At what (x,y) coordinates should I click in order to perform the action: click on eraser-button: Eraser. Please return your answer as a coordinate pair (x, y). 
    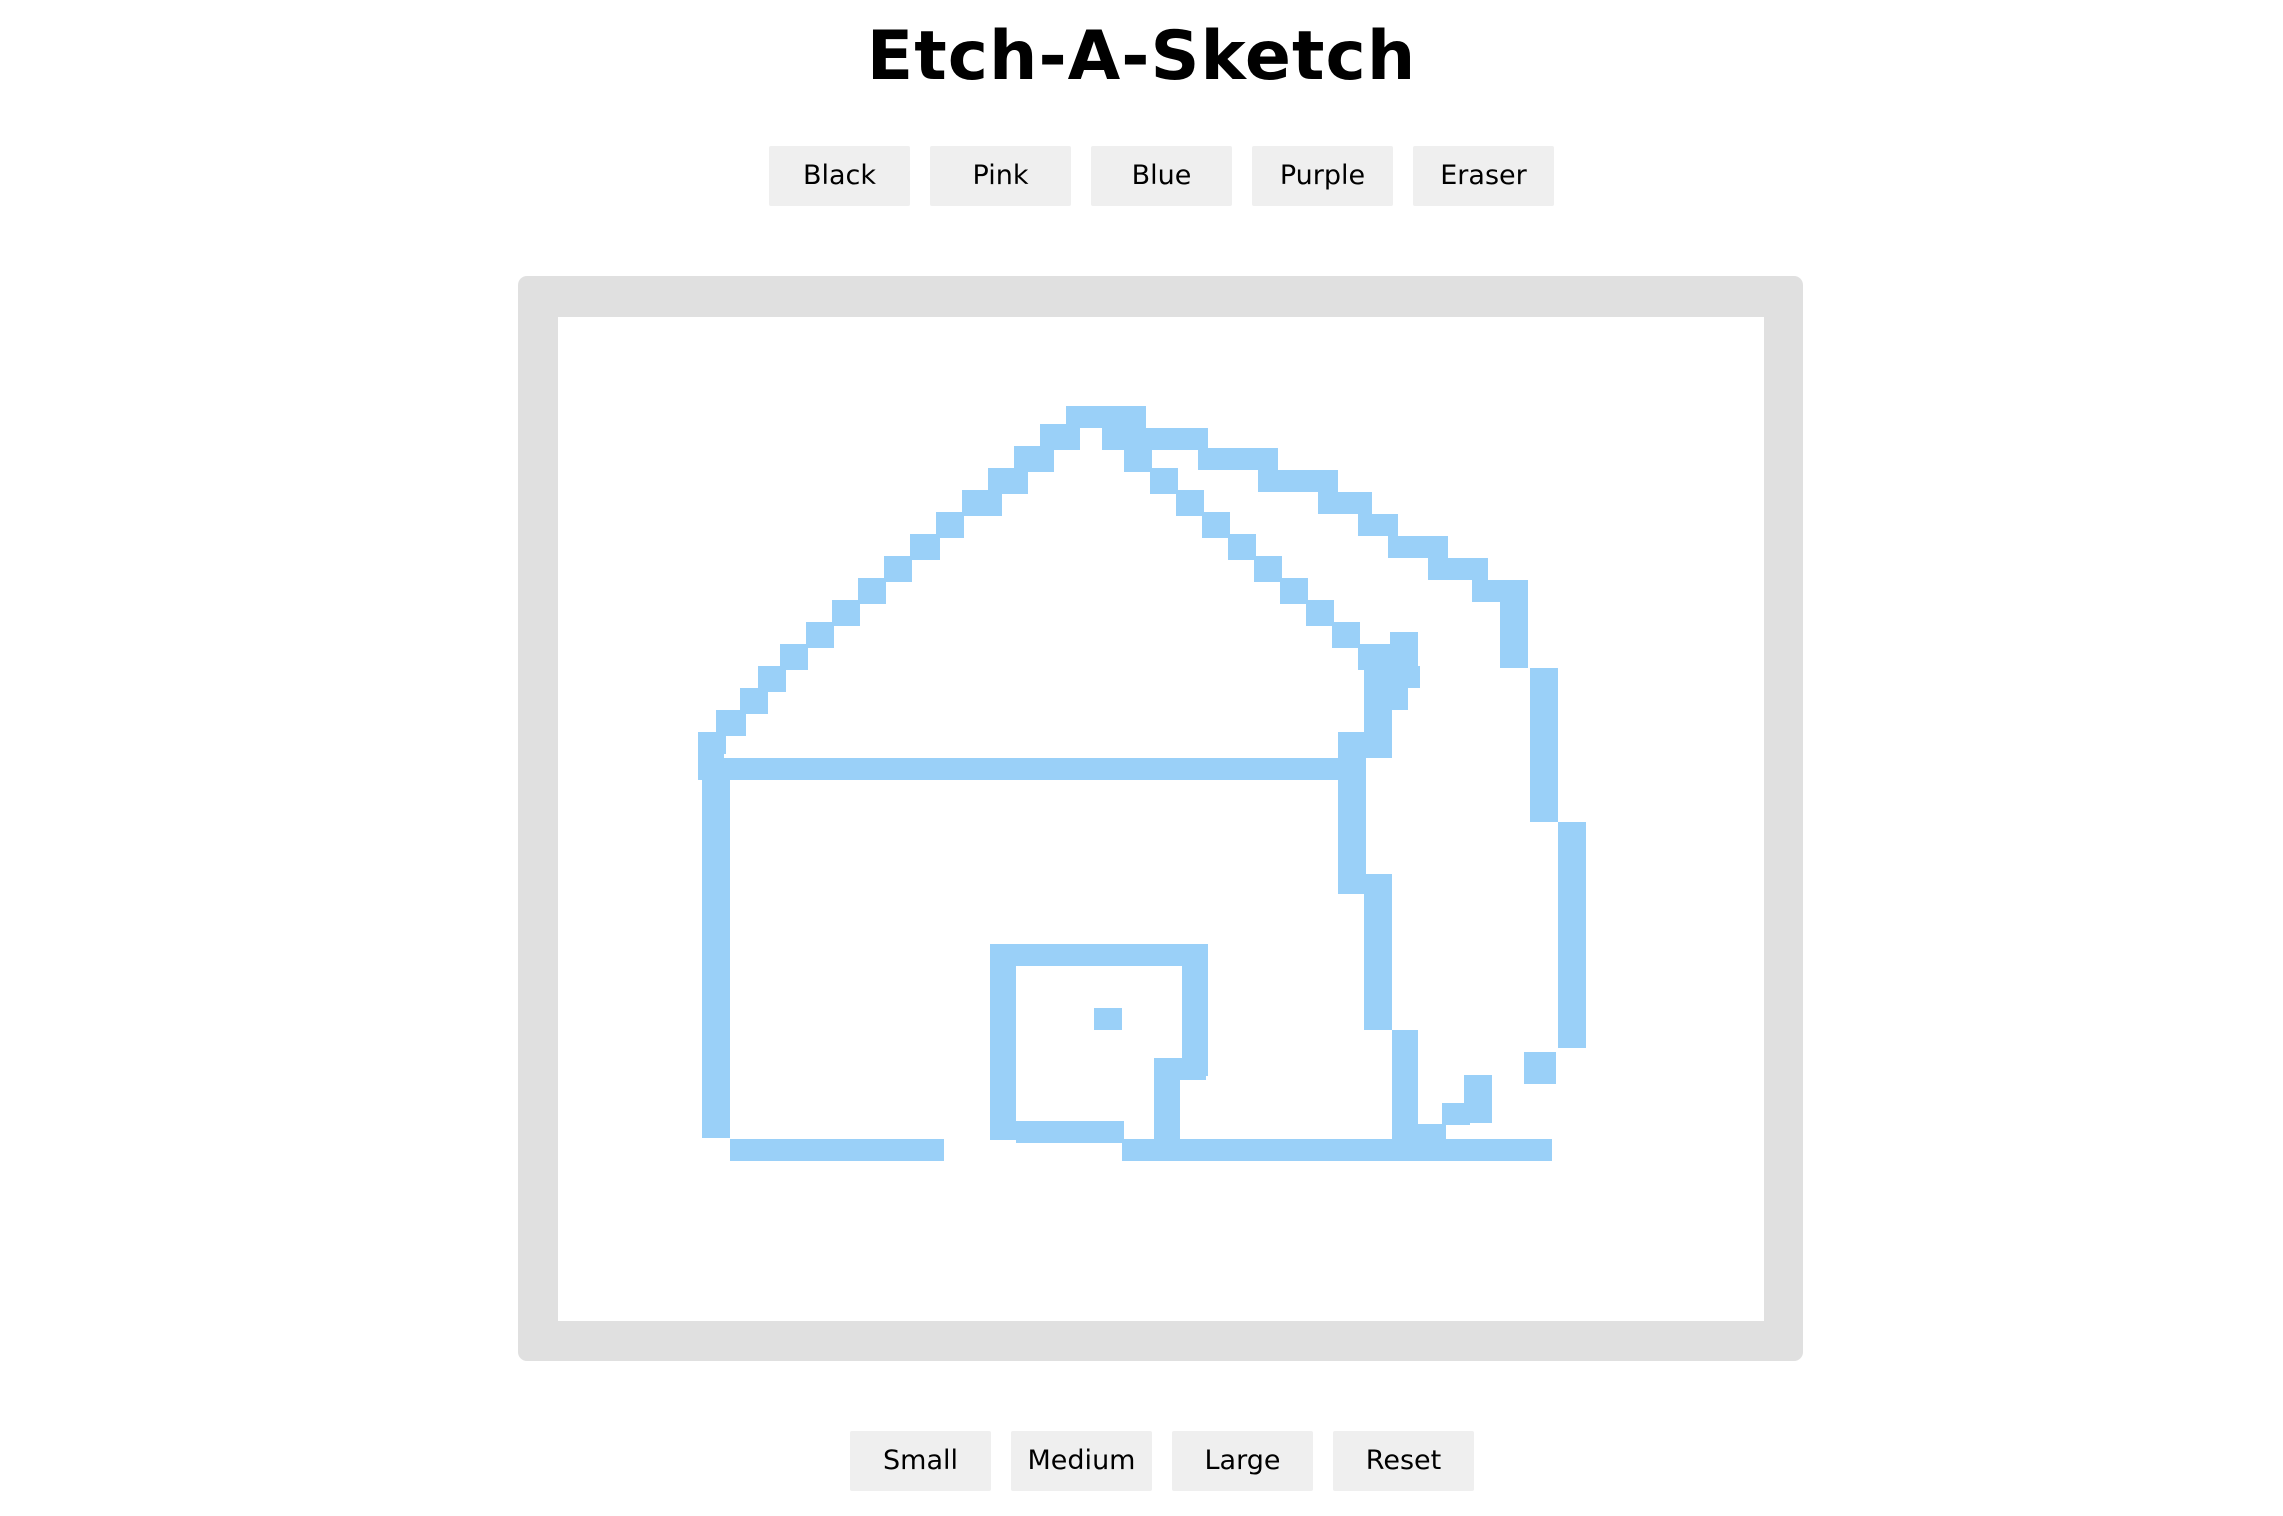
    Looking at the image, I should click on (1483, 176).